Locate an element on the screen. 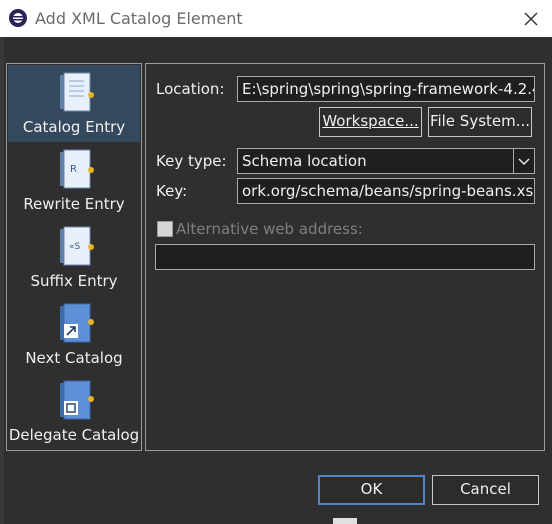 The width and height of the screenshot is (552, 524). sidebar-item-label: Rewrite Entry is located at coordinates (74, 204).